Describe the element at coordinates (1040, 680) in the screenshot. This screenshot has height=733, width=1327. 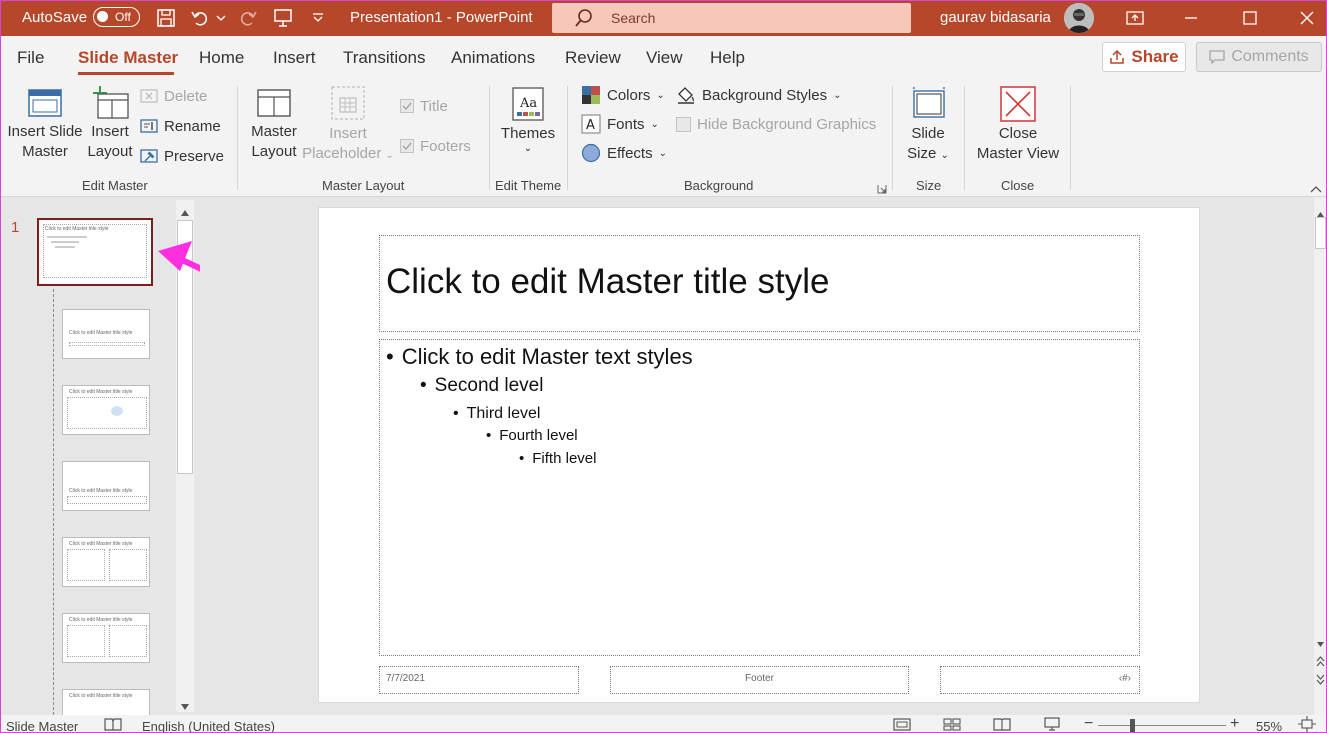
I see `slide-number-placeholder: ‹#›` at that location.